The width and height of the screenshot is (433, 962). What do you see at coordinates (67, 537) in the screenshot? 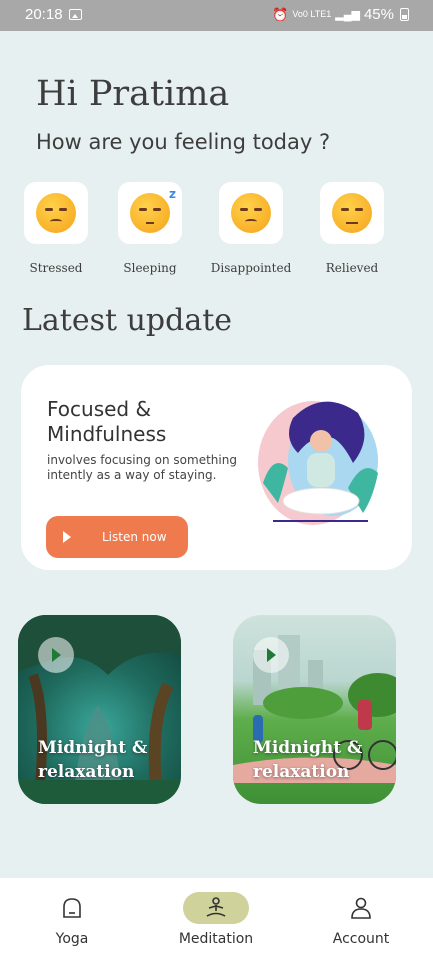
I see `play-icon` at bounding box center [67, 537].